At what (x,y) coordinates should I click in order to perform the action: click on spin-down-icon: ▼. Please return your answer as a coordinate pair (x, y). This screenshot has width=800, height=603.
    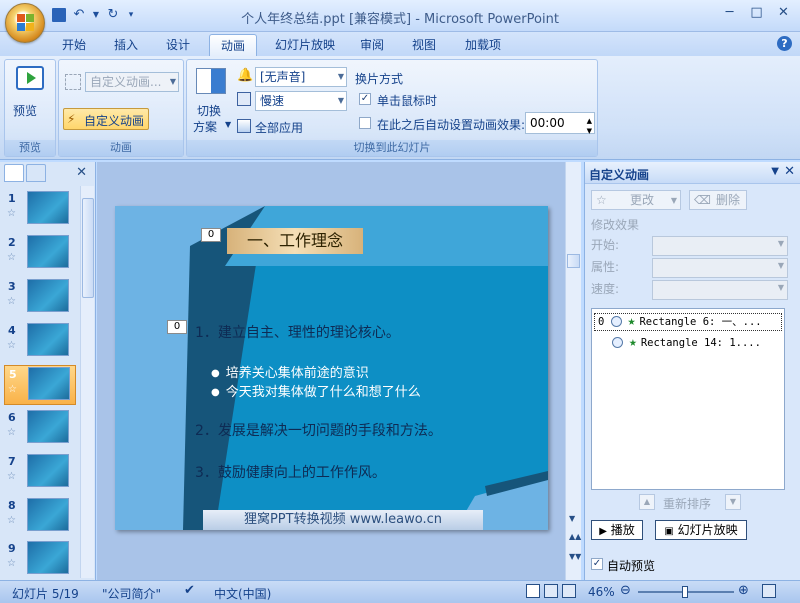
    Looking at the image, I should click on (589, 131).